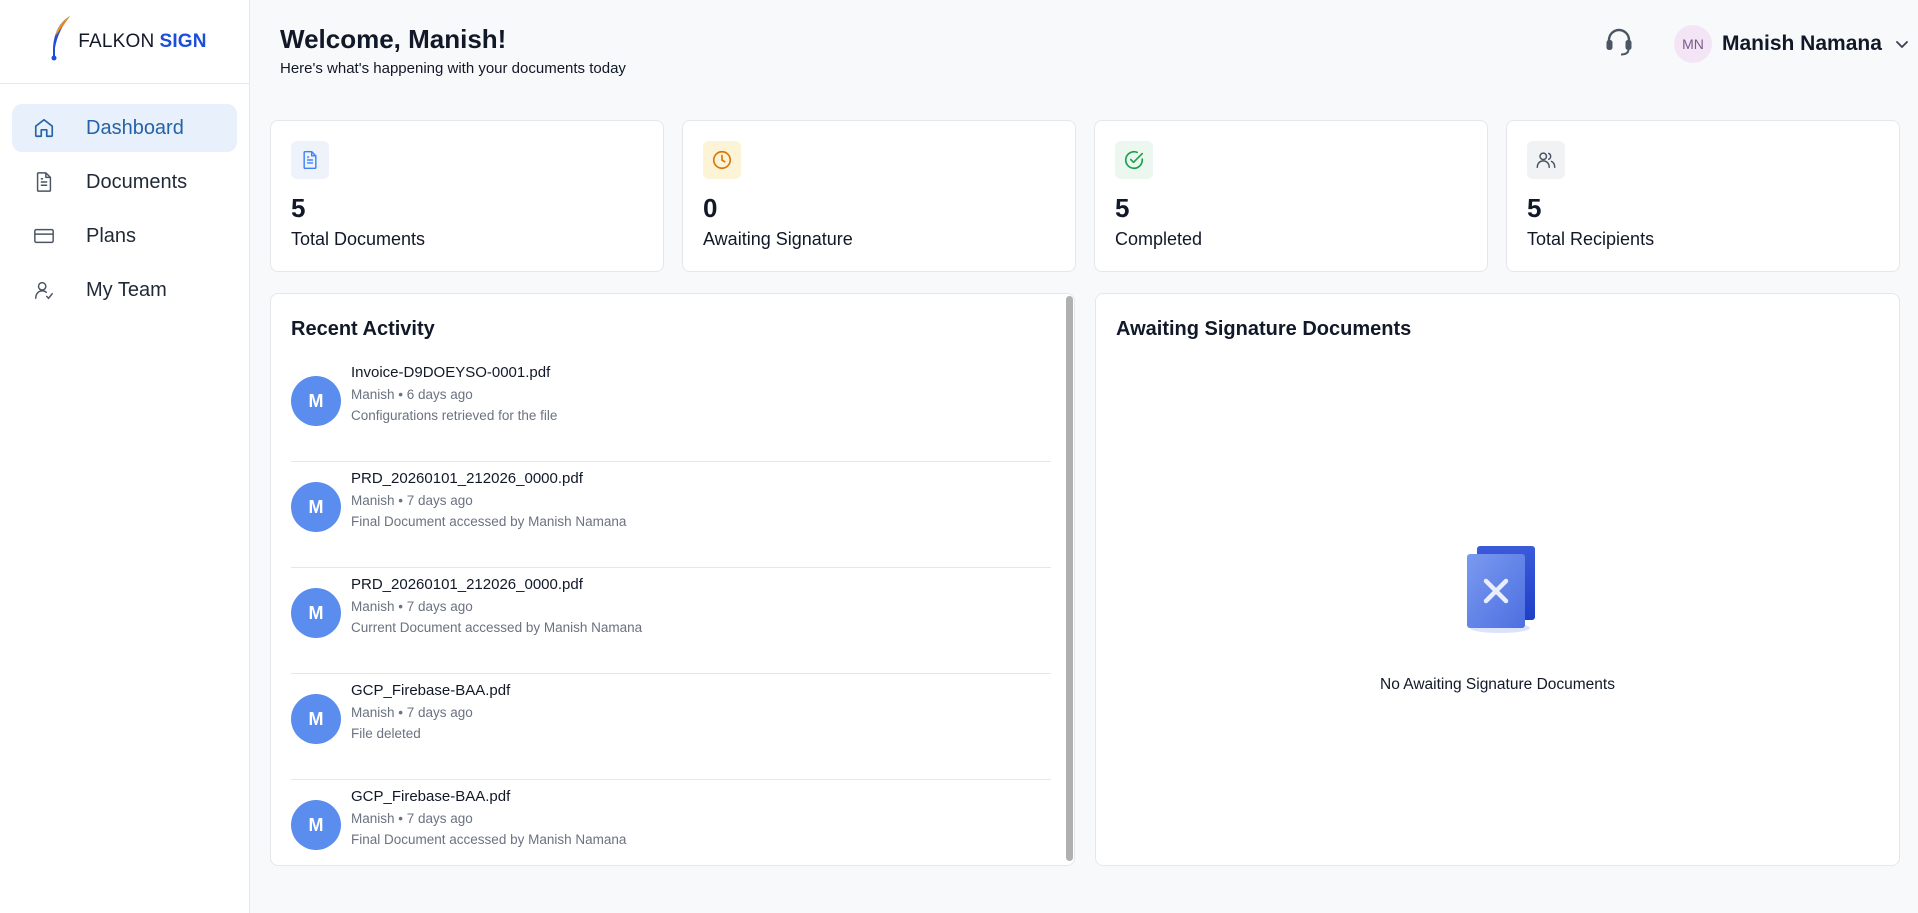 This screenshot has width=1918, height=913. Describe the element at coordinates (1693, 44) in the screenshot. I see `avatar: MN` at that location.